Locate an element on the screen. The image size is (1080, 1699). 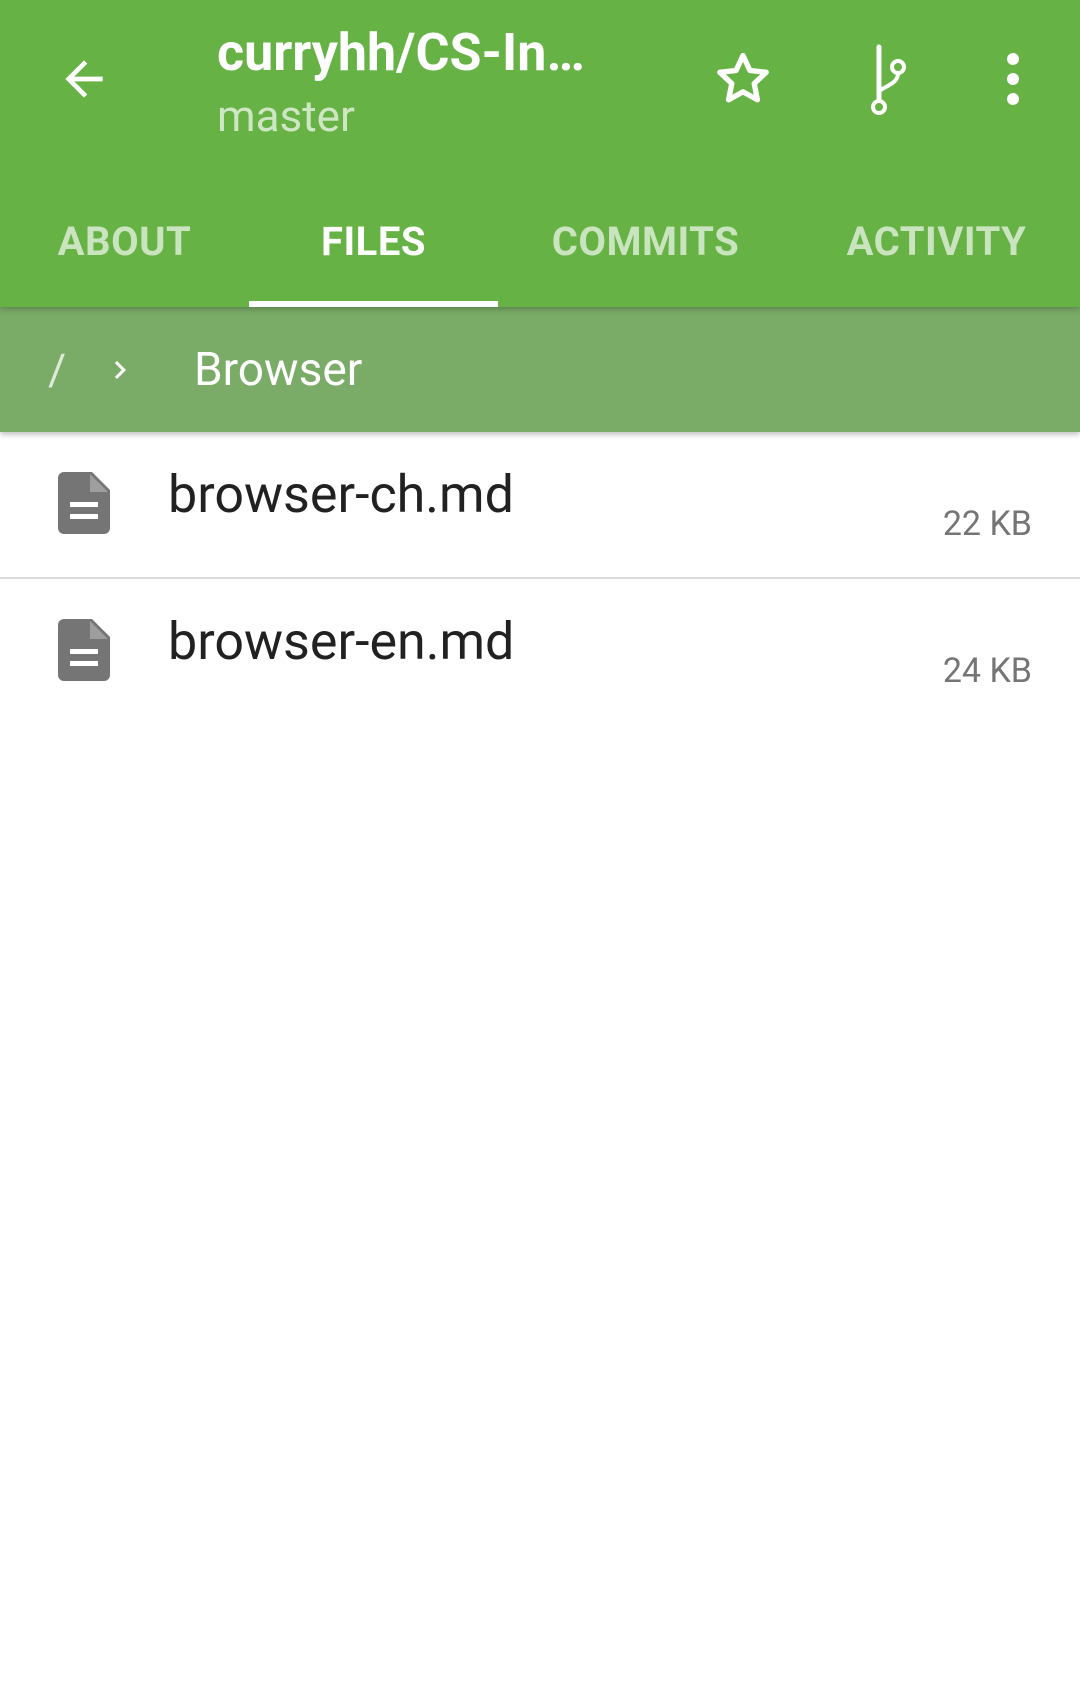
arrow-left-icon is located at coordinates (84, 79).